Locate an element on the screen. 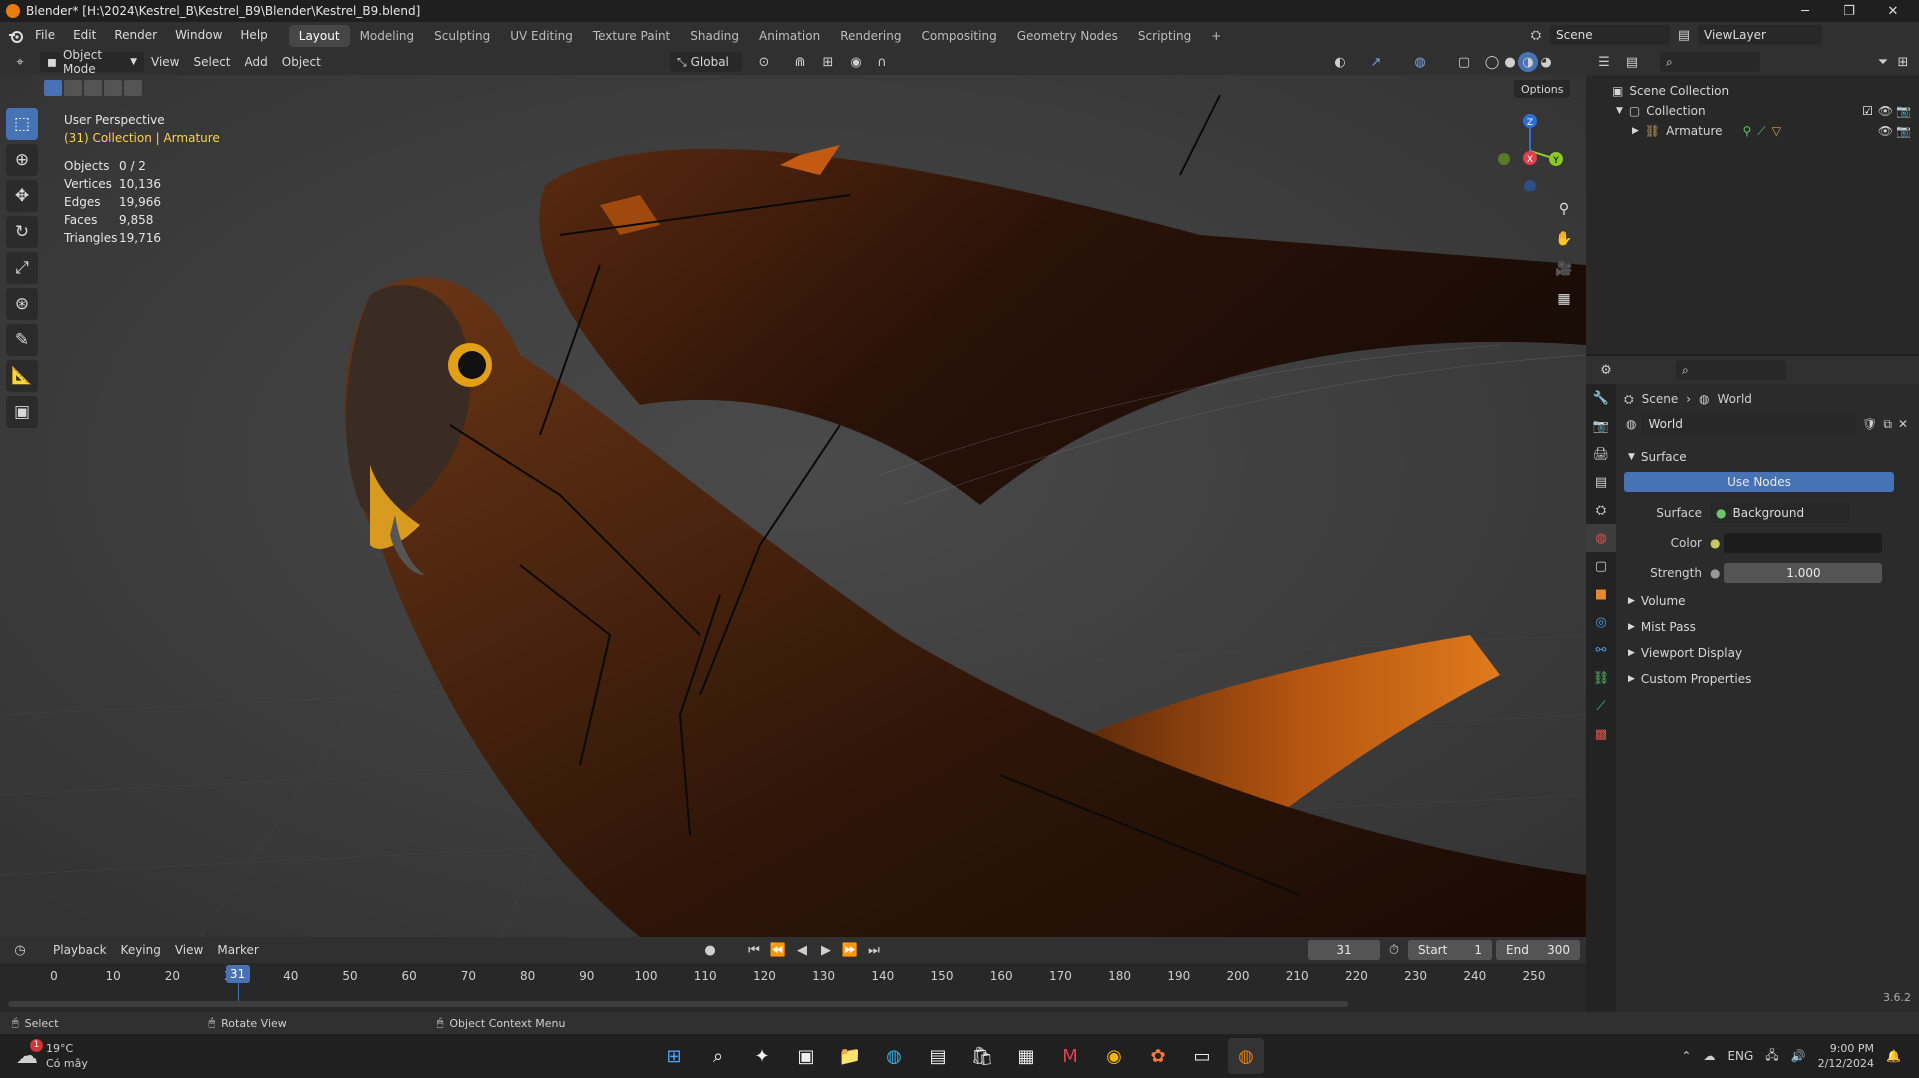 The image size is (1919, 1078). select-box-tool-icon: ⬚ is located at coordinates (22, 124).